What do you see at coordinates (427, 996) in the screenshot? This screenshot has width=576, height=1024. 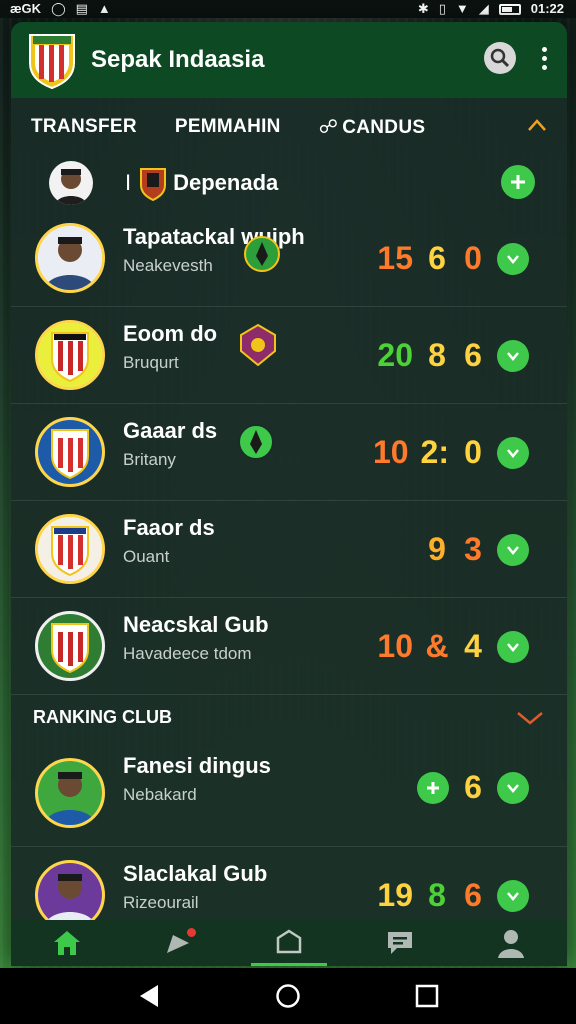 I see `recents-icon` at bounding box center [427, 996].